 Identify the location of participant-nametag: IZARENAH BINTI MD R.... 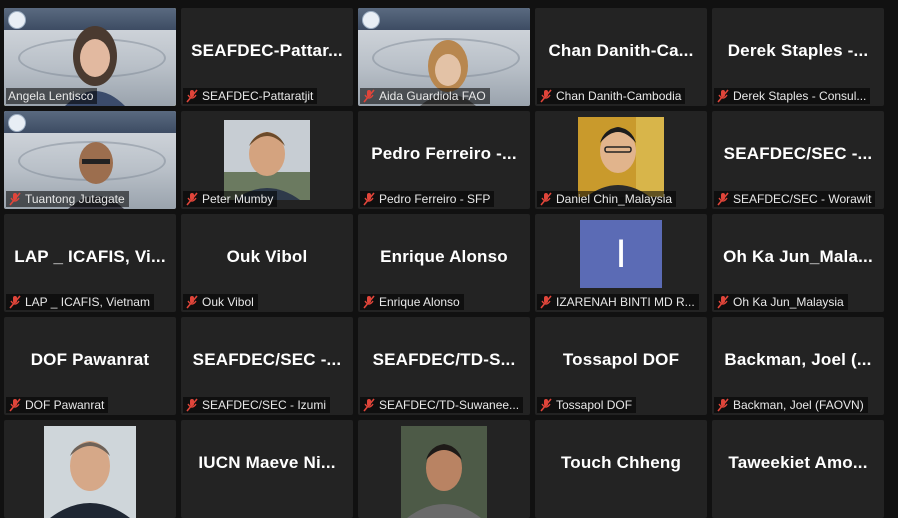
(618, 302).